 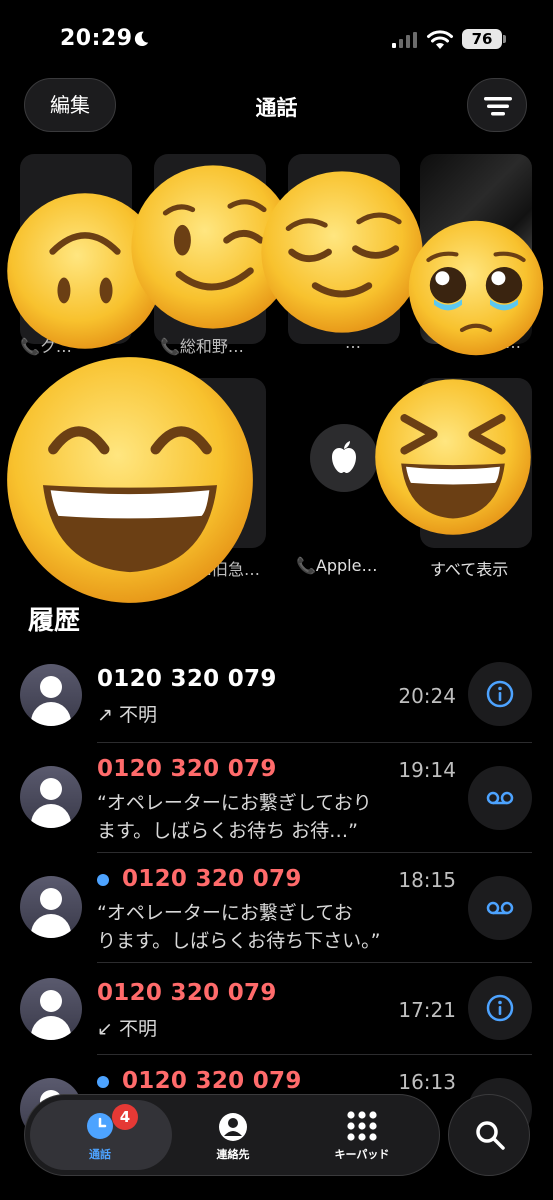 I want to click on filter-menu-icon, so click(x=498, y=106).